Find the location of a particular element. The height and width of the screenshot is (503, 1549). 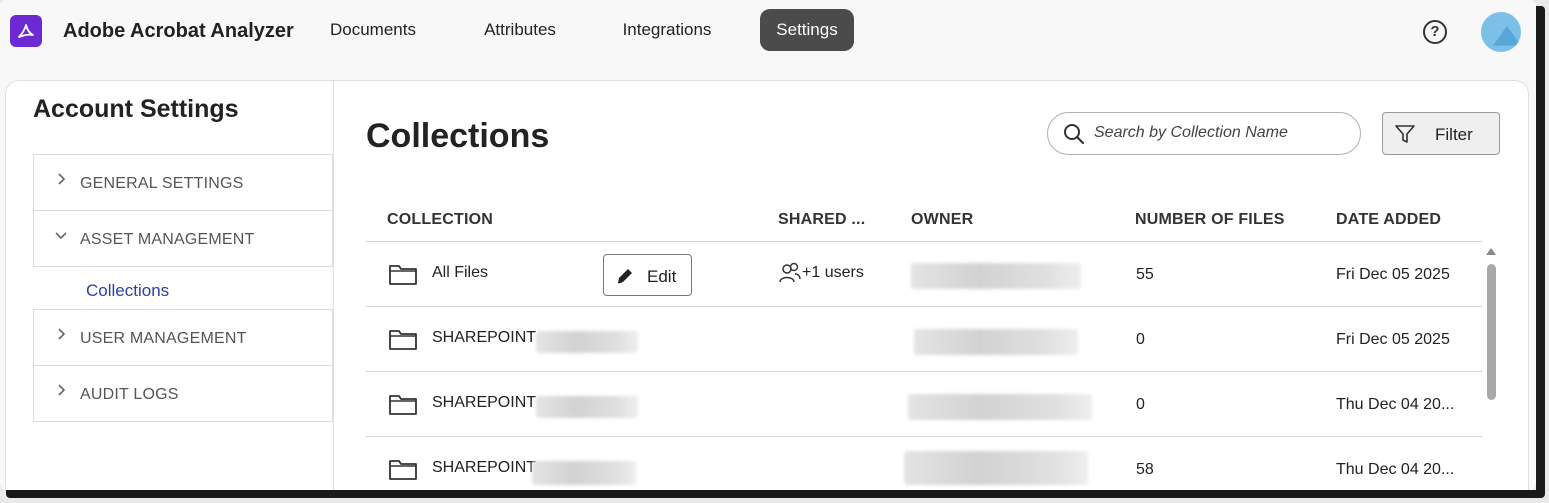

column-header-owner: OWNER is located at coordinates (942, 220).